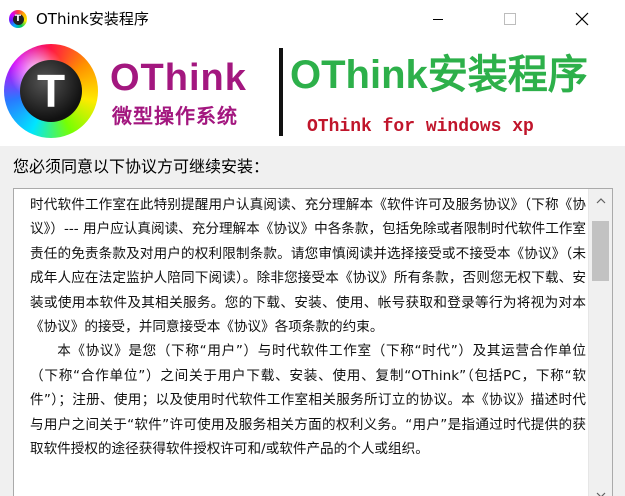  I want to click on chevron-up-icon, so click(600, 201).